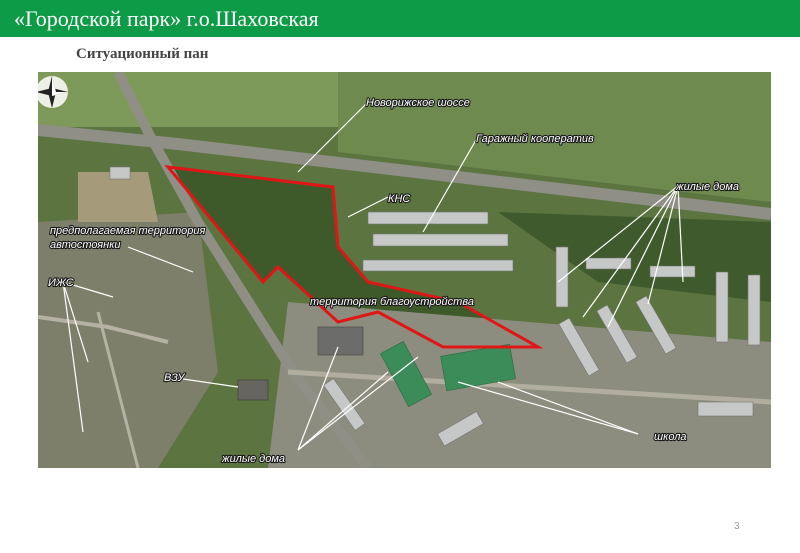 This screenshot has width=800, height=553. Describe the element at coordinates (418, 103) in the screenshot. I see `label-highway: Новорижское шоссе` at that location.